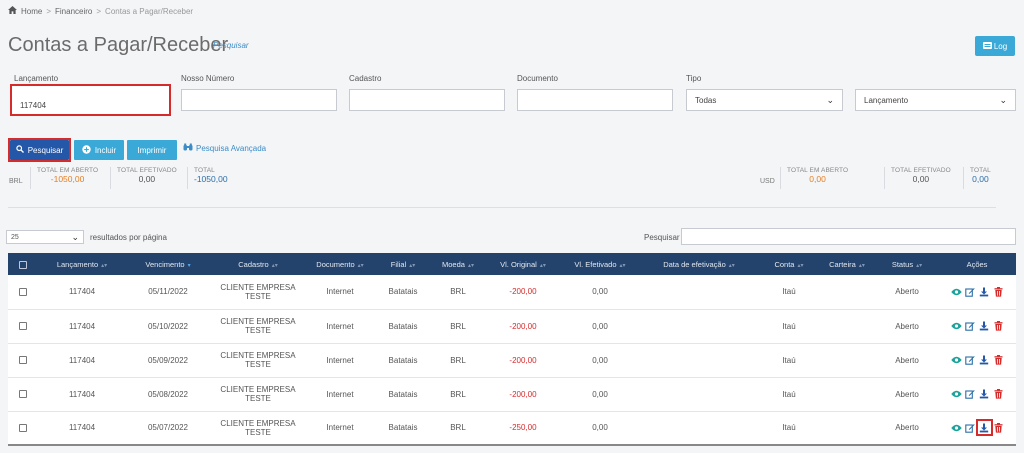 This screenshot has height=453, width=1024. I want to click on col-header: Vl. Original ▴▾, so click(523, 264).